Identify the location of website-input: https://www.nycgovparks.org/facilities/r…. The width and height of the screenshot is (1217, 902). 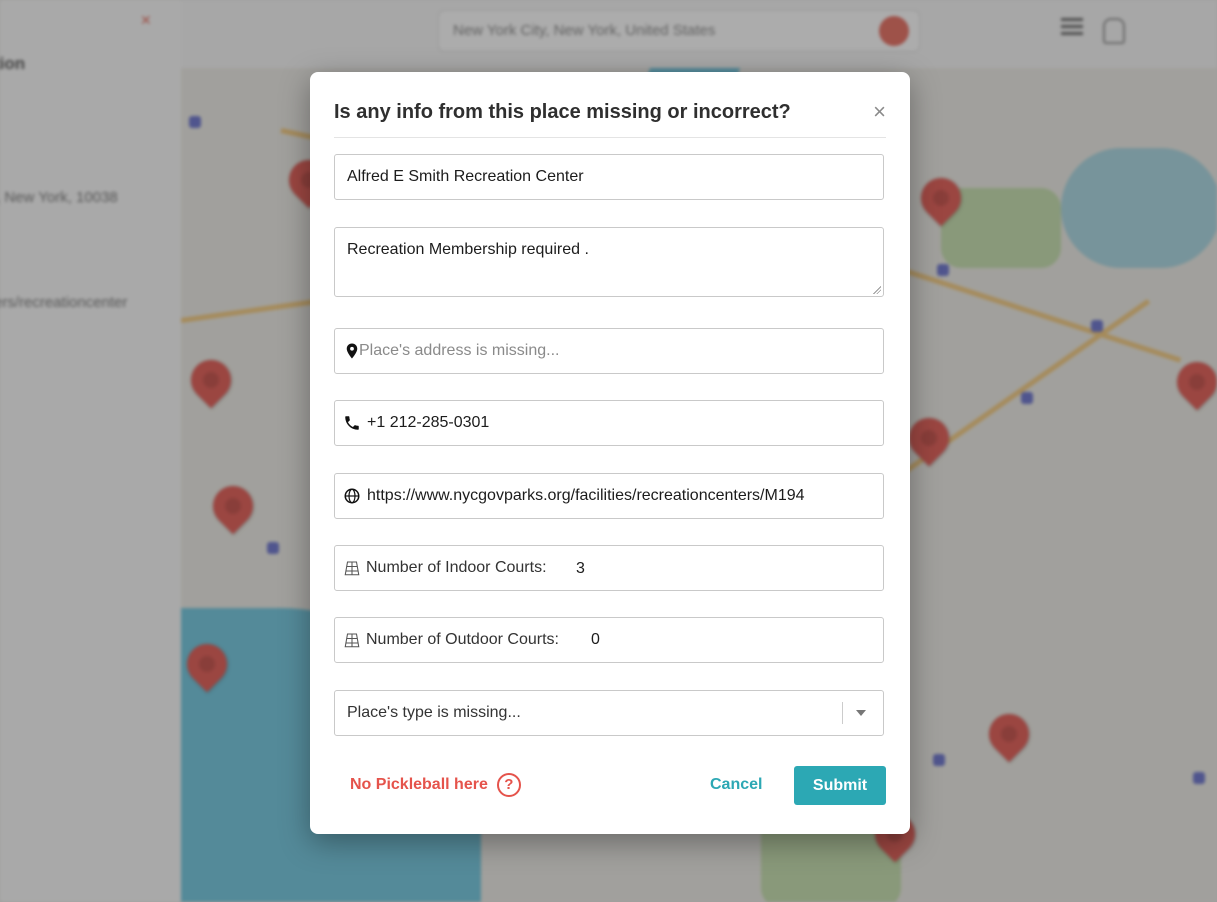
(609, 496).